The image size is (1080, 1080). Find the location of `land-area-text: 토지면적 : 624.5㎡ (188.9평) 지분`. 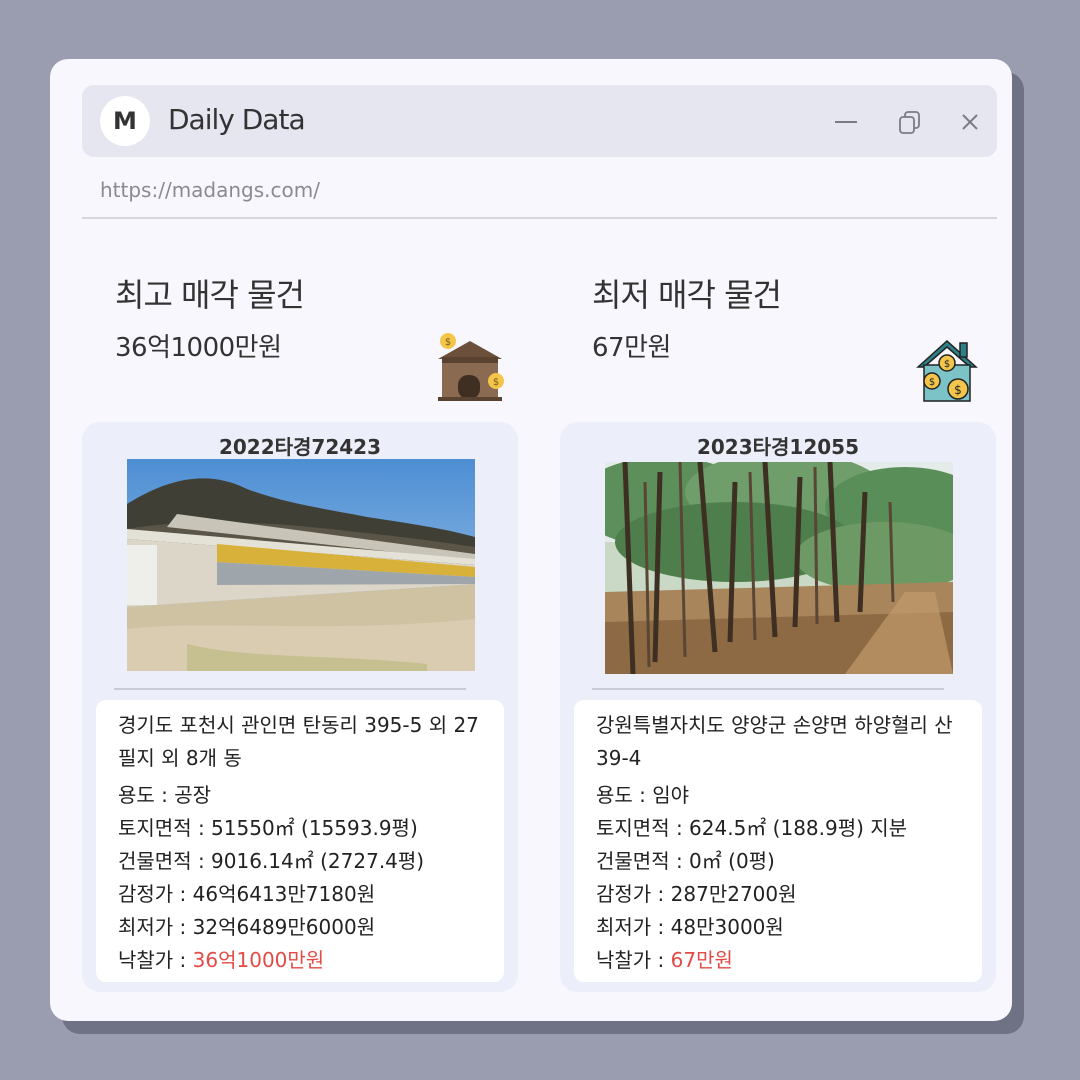

land-area-text: 토지면적 : 624.5㎡ (188.9평) 지분 is located at coordinates (752, 828).